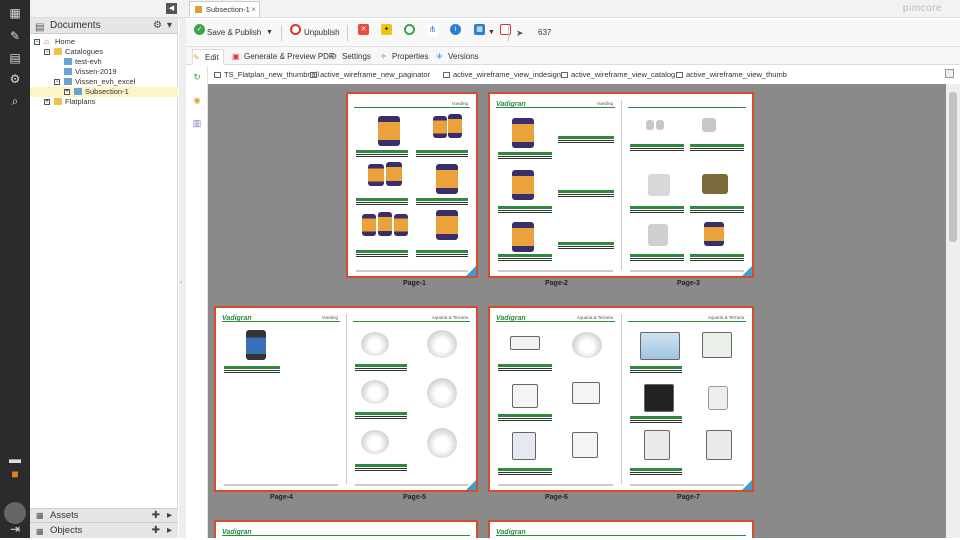 The height and width of the screenshot is (540, 960). Describe the element at coordinates (281, 399) in the screenshot. I see `page-4: Vadigran Voeding` at that location.